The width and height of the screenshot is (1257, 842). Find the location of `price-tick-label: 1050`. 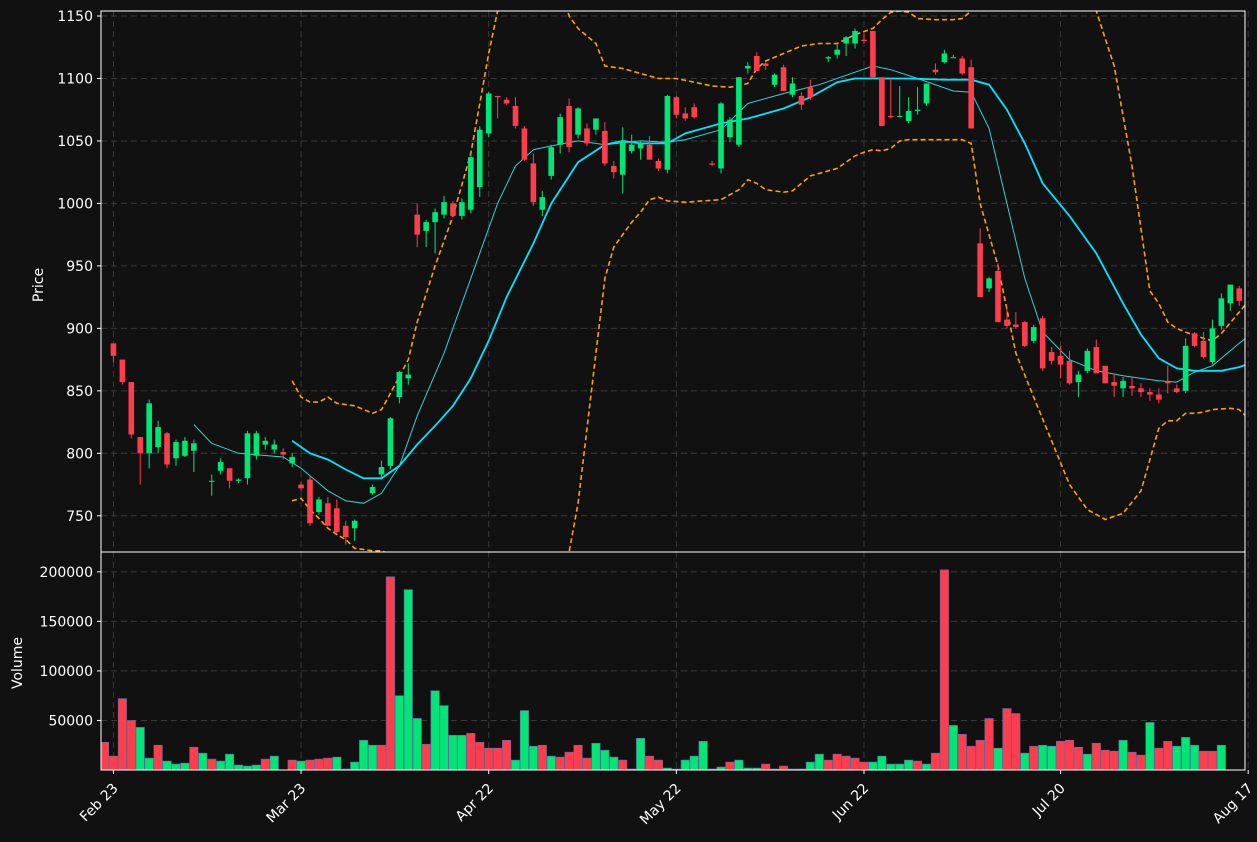

price-tick-label: 1050 is located at coordinates (75, 142).